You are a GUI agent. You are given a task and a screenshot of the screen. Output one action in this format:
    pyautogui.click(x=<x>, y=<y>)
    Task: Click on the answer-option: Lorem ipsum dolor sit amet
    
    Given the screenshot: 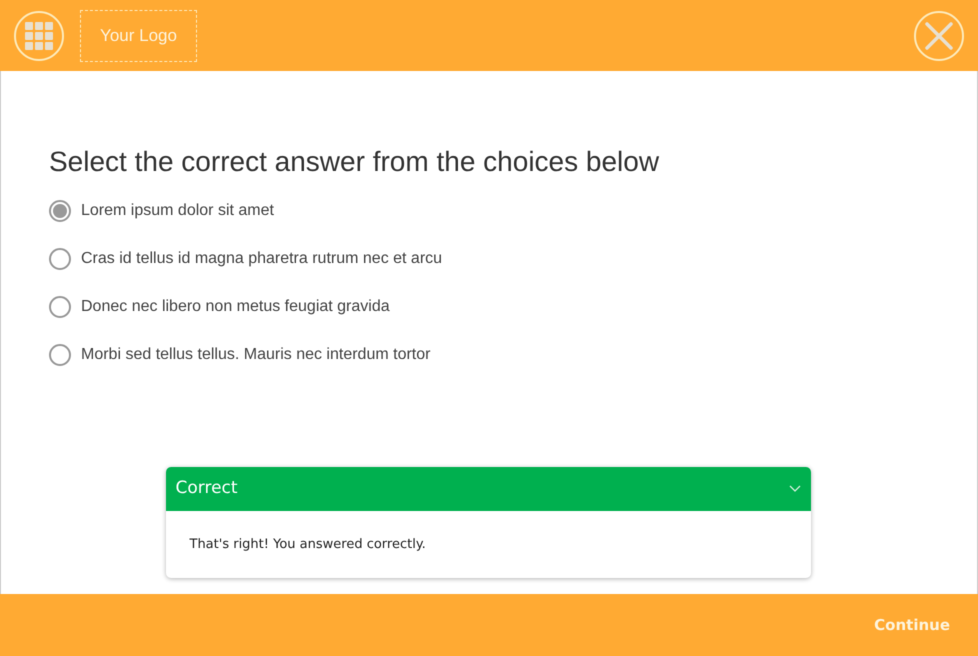 What is the action you would take?
    pyautogui.click(x=489, y=211)
    